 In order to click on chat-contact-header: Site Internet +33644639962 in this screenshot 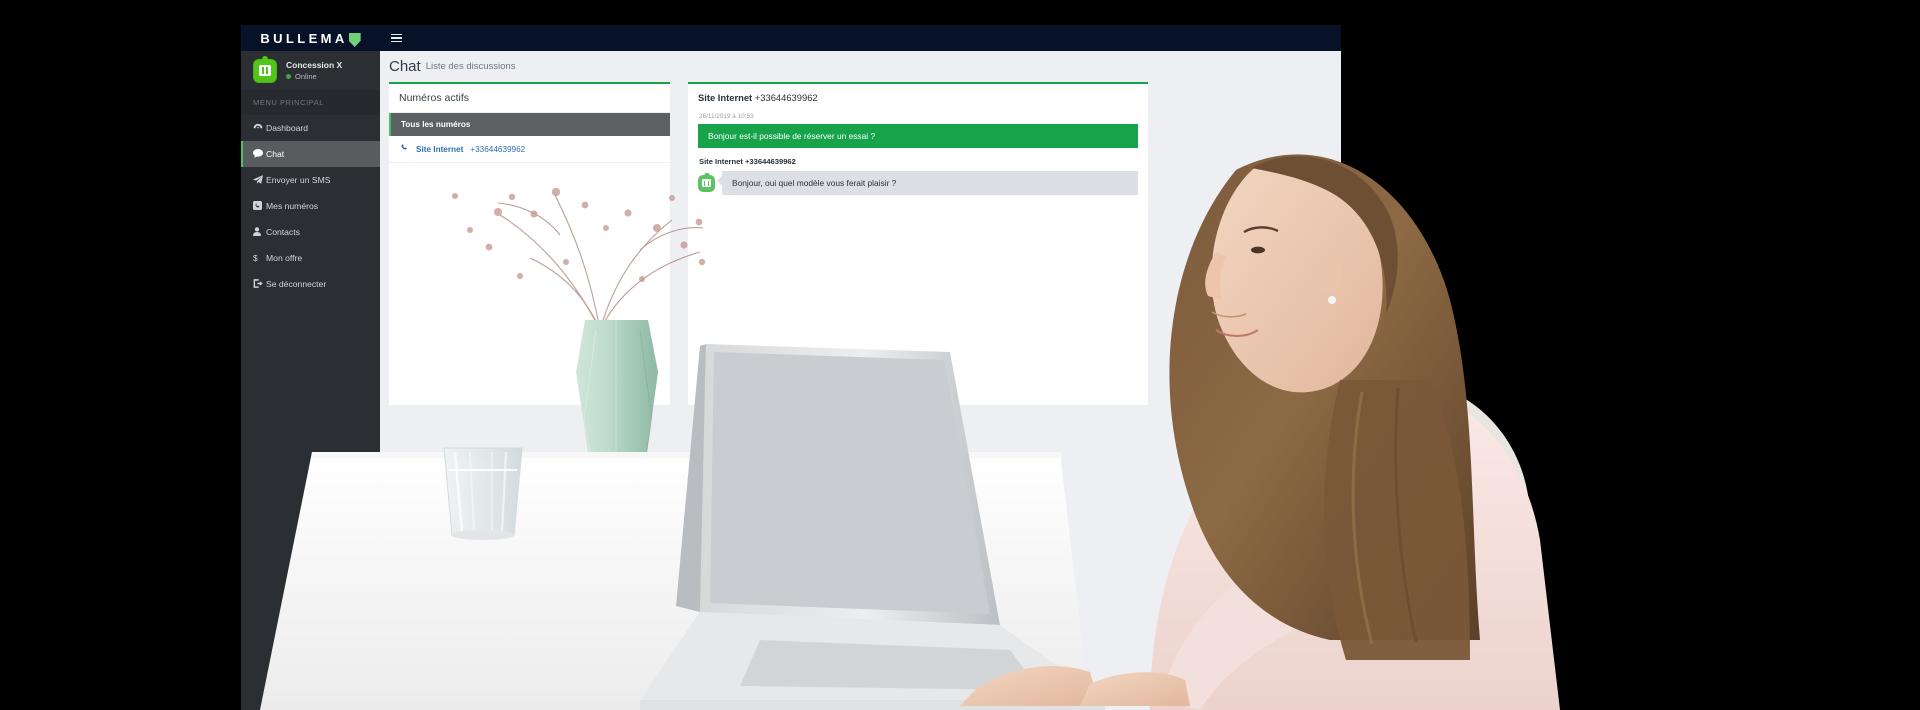, I will do `click(918, 97)`.